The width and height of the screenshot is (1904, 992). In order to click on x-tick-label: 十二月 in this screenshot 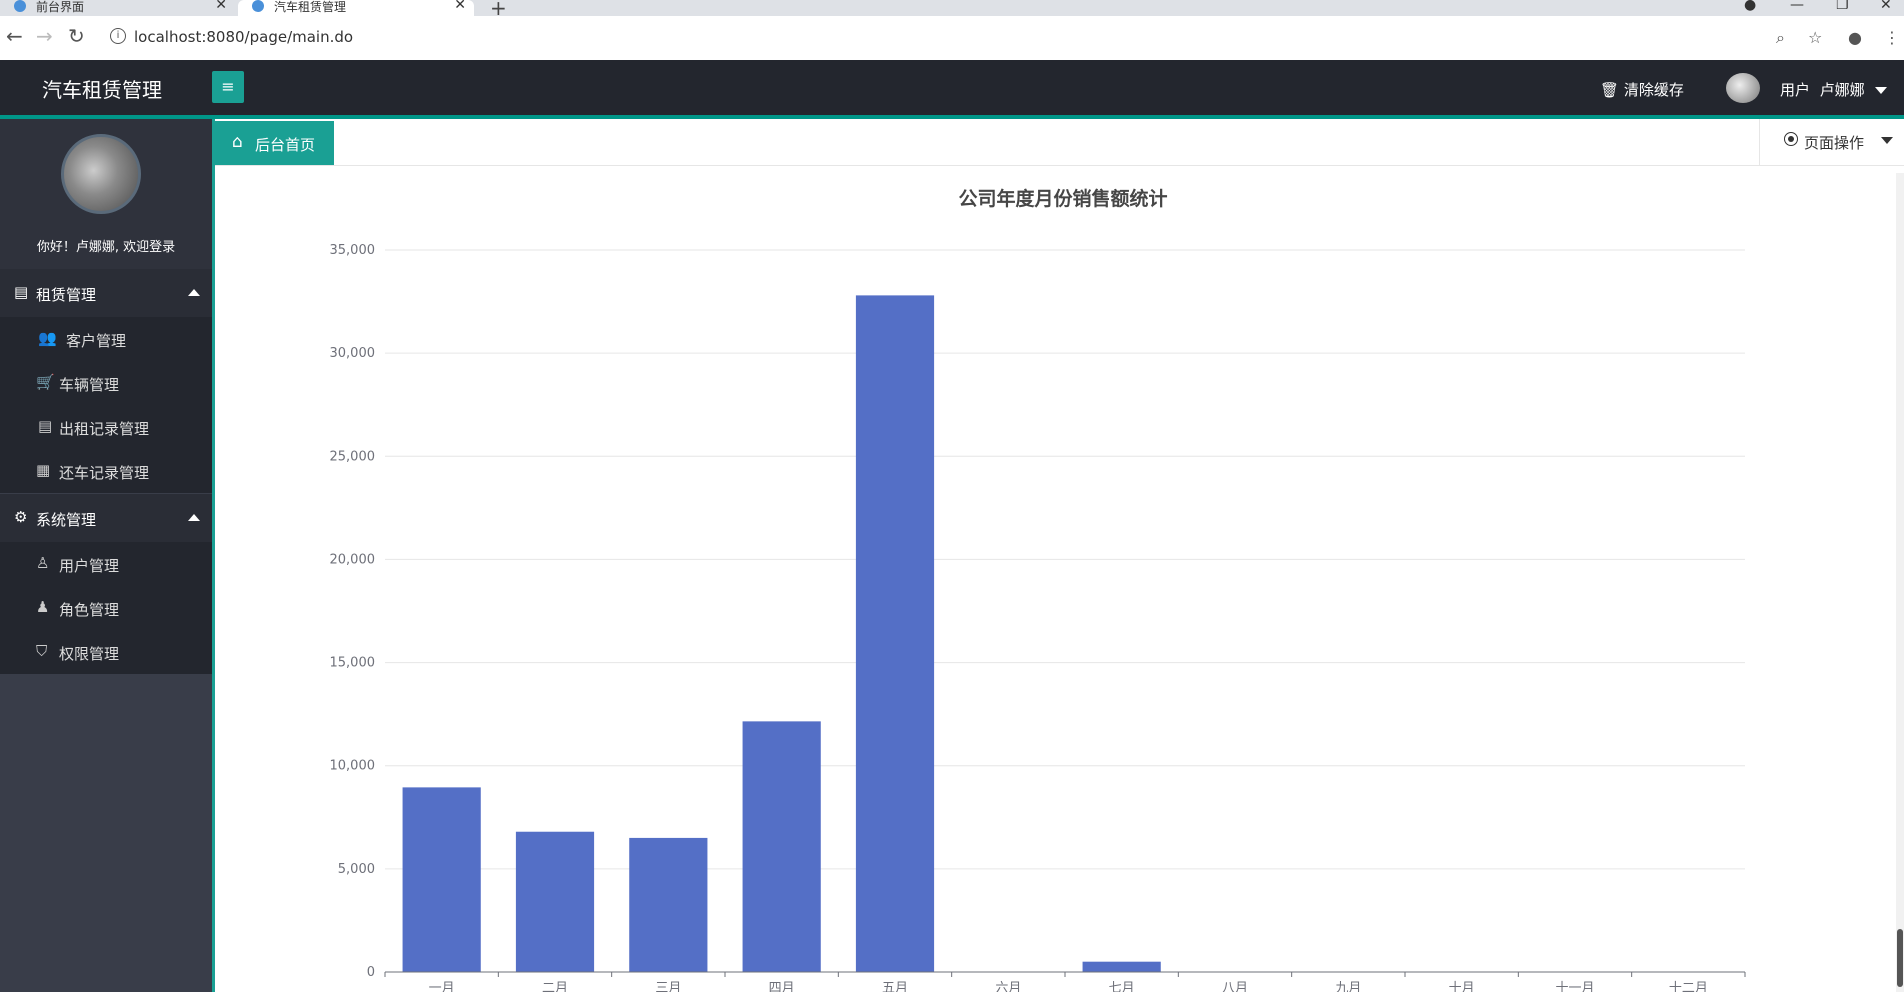, I will do `click(1688, 986)`.